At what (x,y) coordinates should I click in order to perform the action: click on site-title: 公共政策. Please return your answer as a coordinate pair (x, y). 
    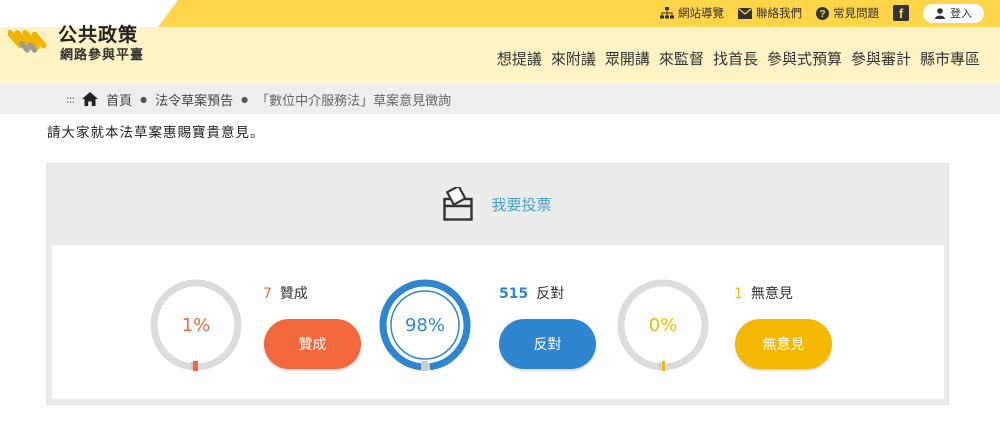
    Looking at the image, I should click on (98, 33).